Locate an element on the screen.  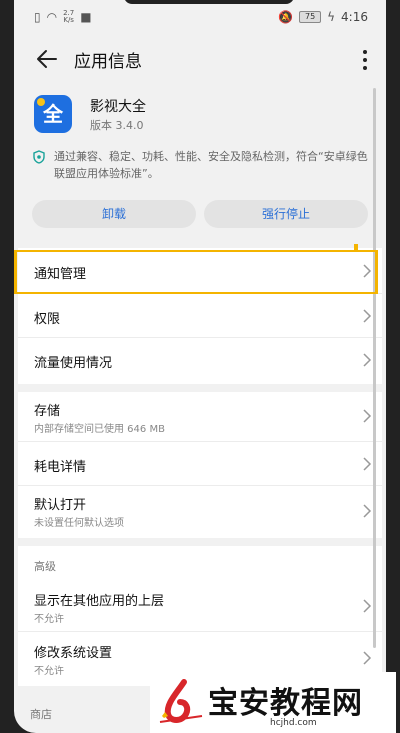
app-version: 版本 3.4.0 is located at coordinates (117, 125).